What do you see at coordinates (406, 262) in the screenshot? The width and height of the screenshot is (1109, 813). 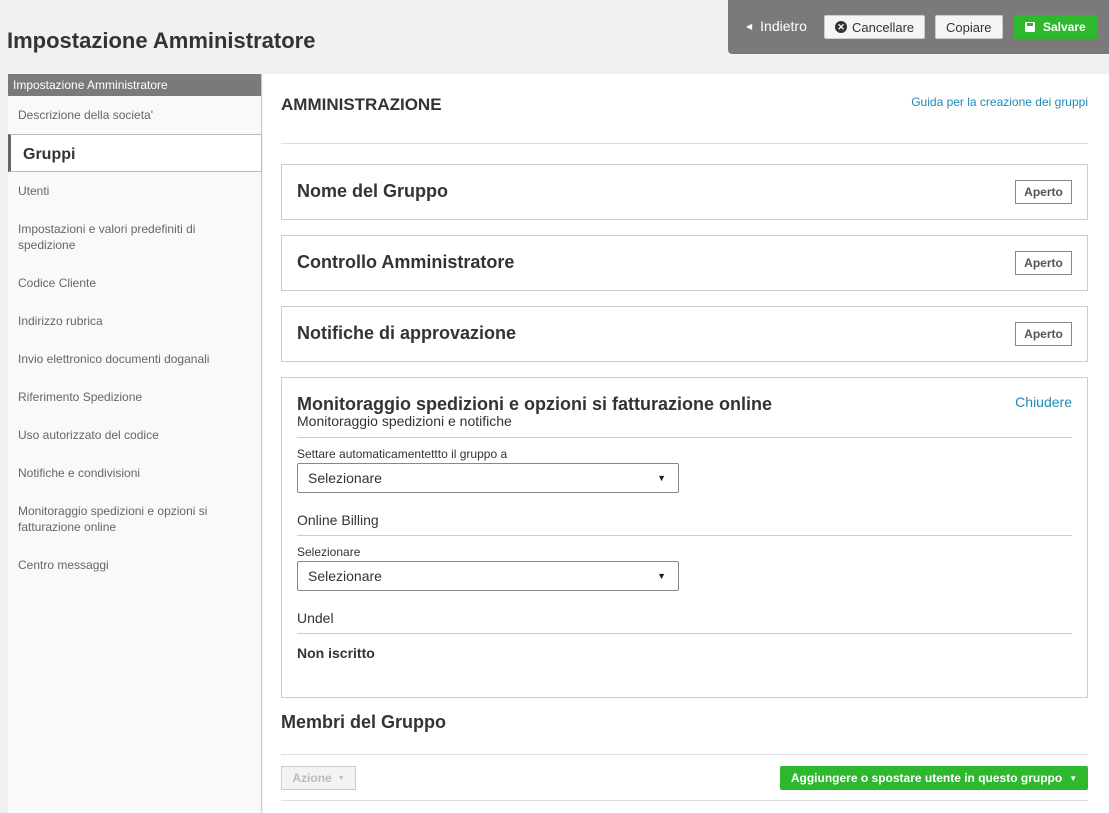 I see `panel-title: Controllo Amministratore` at bounding box center [406, 262].